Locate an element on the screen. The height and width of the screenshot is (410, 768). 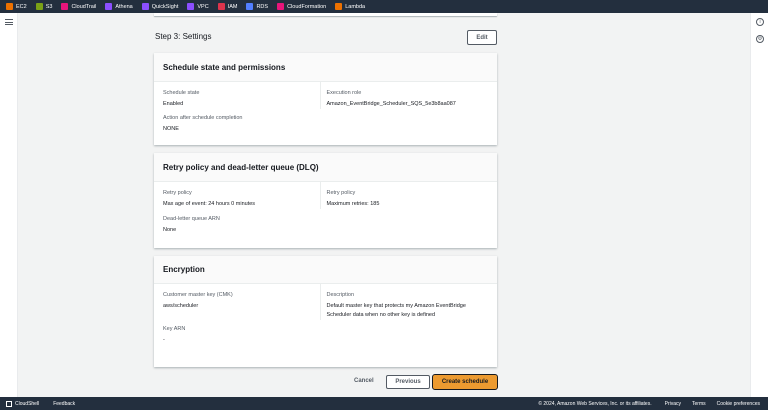
service-shortcut-ec2: EC2 is located at coordinates (16, 6).